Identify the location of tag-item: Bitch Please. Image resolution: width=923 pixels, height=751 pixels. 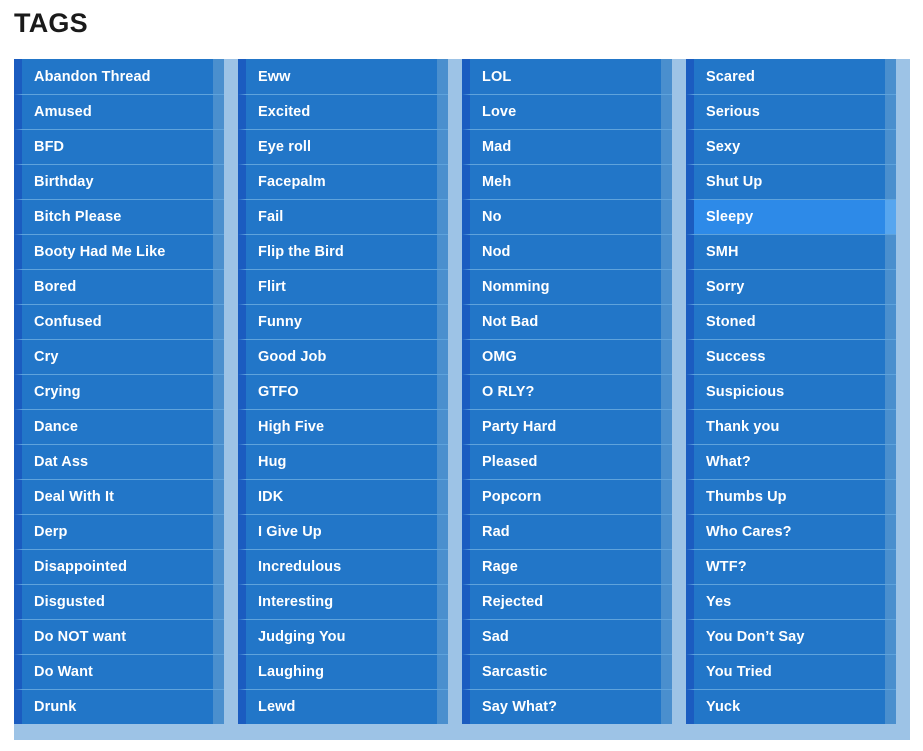
(119, 216).